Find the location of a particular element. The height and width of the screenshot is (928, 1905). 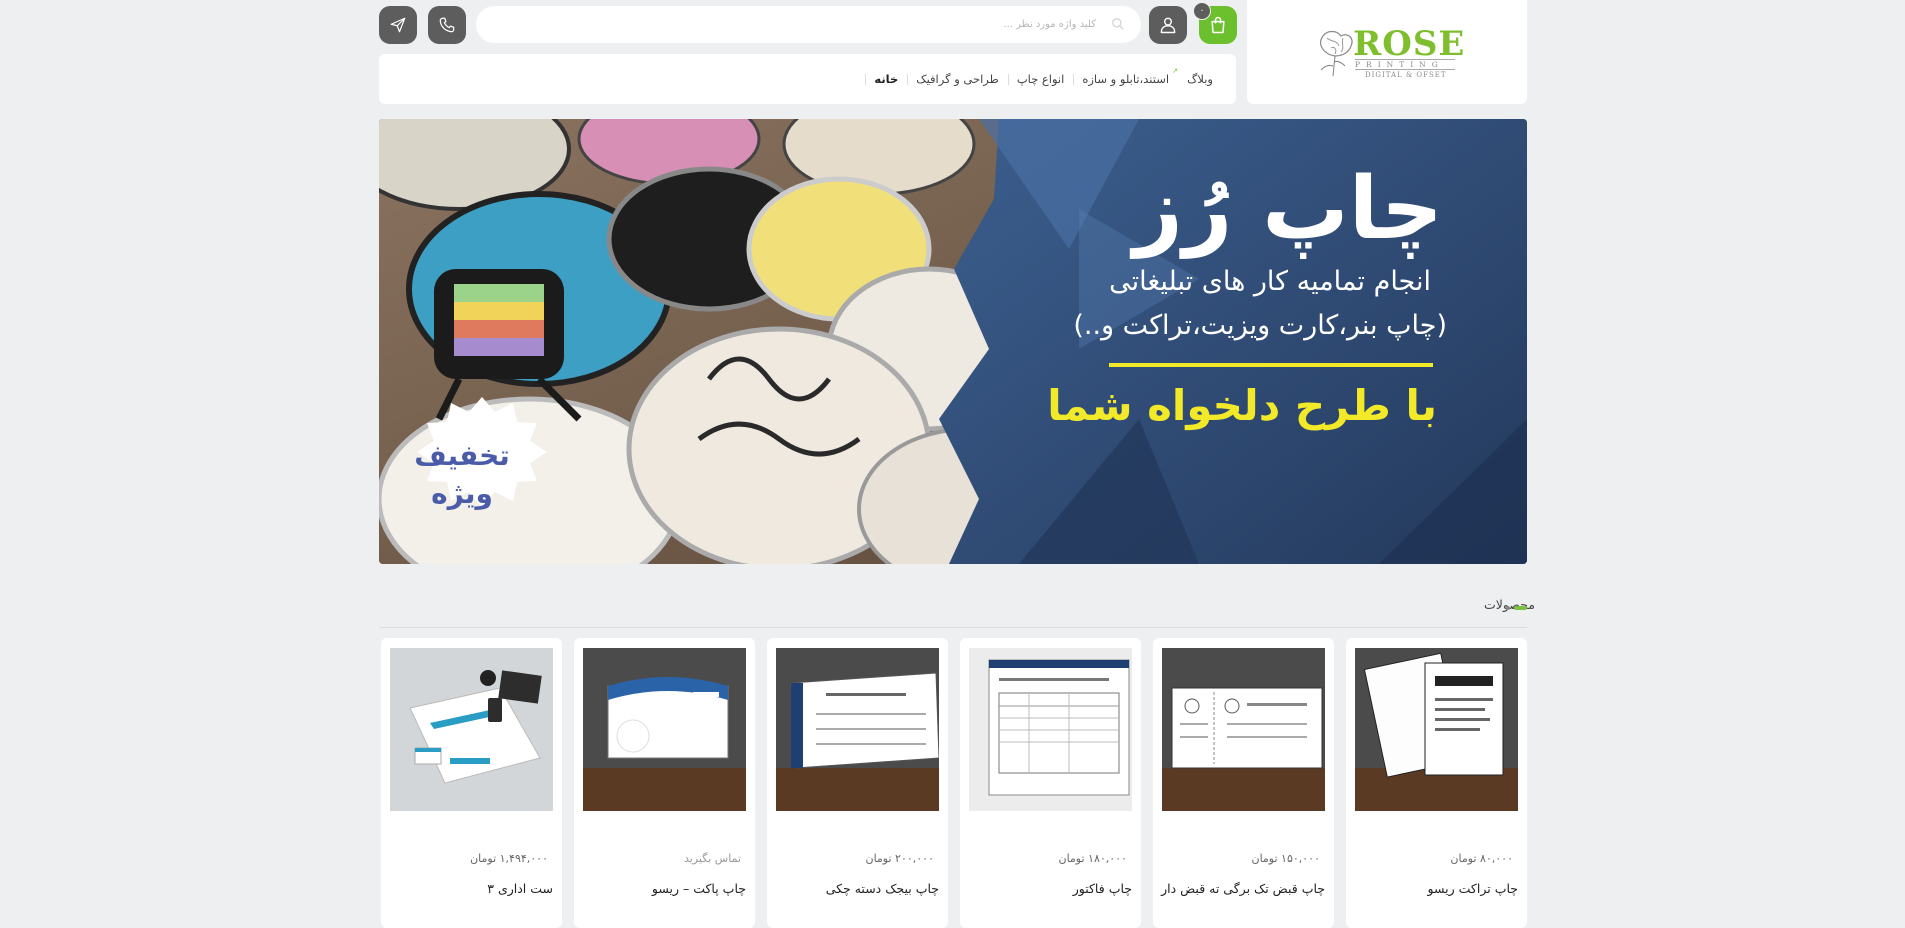

product-price: ۲۰۰,۰۰۰ تومان is located at coordinates (899, 858).